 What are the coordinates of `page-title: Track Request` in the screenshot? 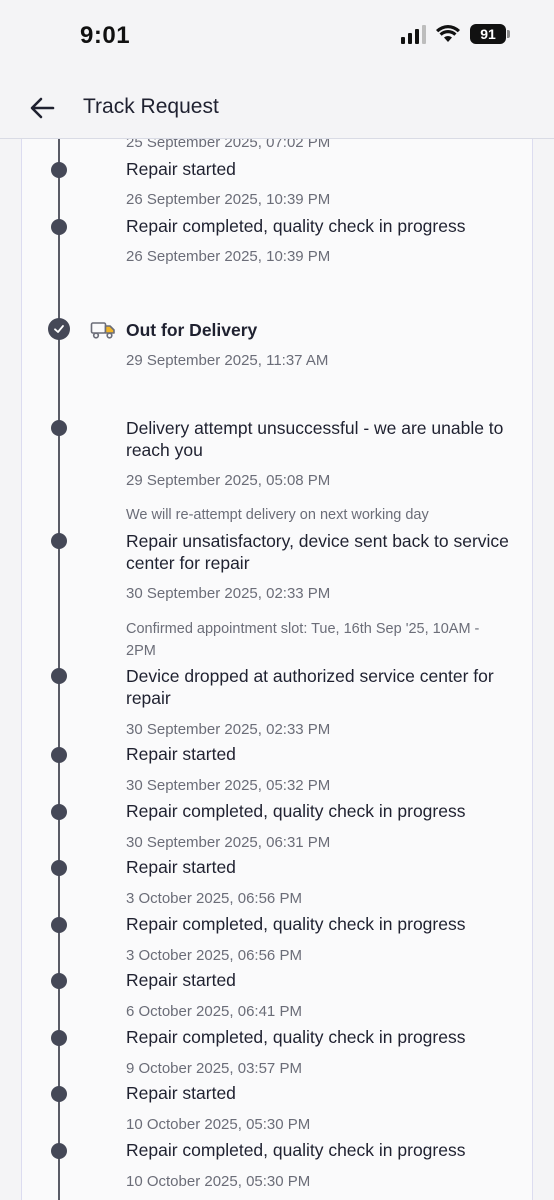 It's located at (151, 106).